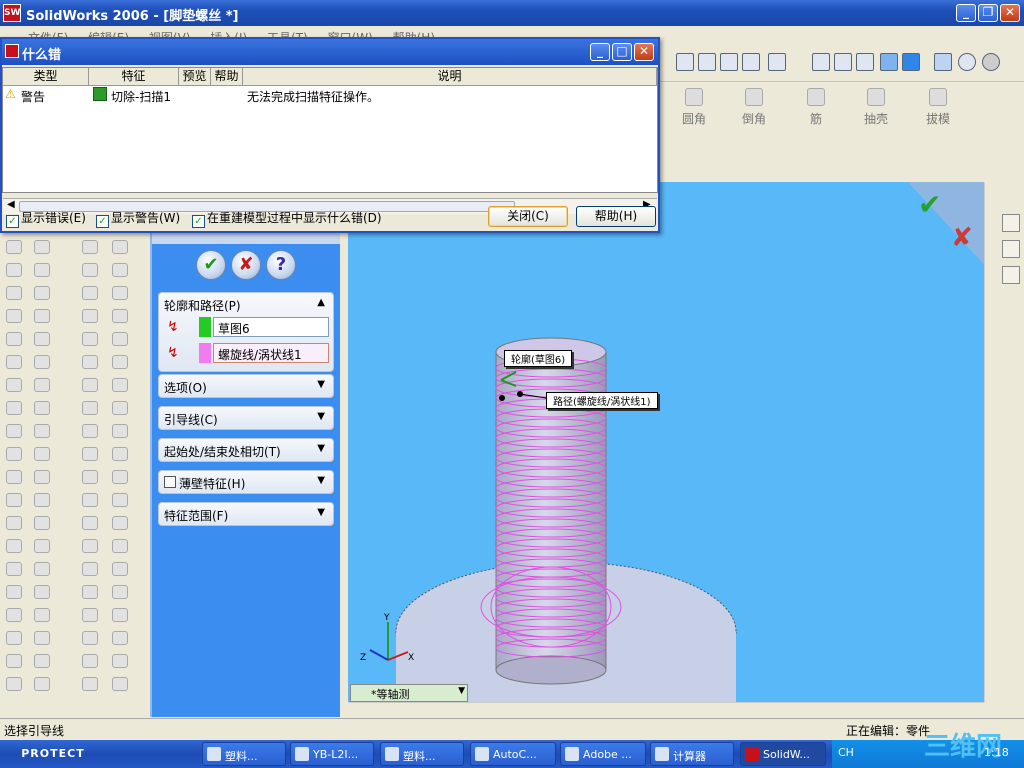 The height and width of the screenshot is (768, 1024). What do you see at coordinates (991, 62) in the screenshot?
I see `realview-icon` at bounding box center [991, 62].